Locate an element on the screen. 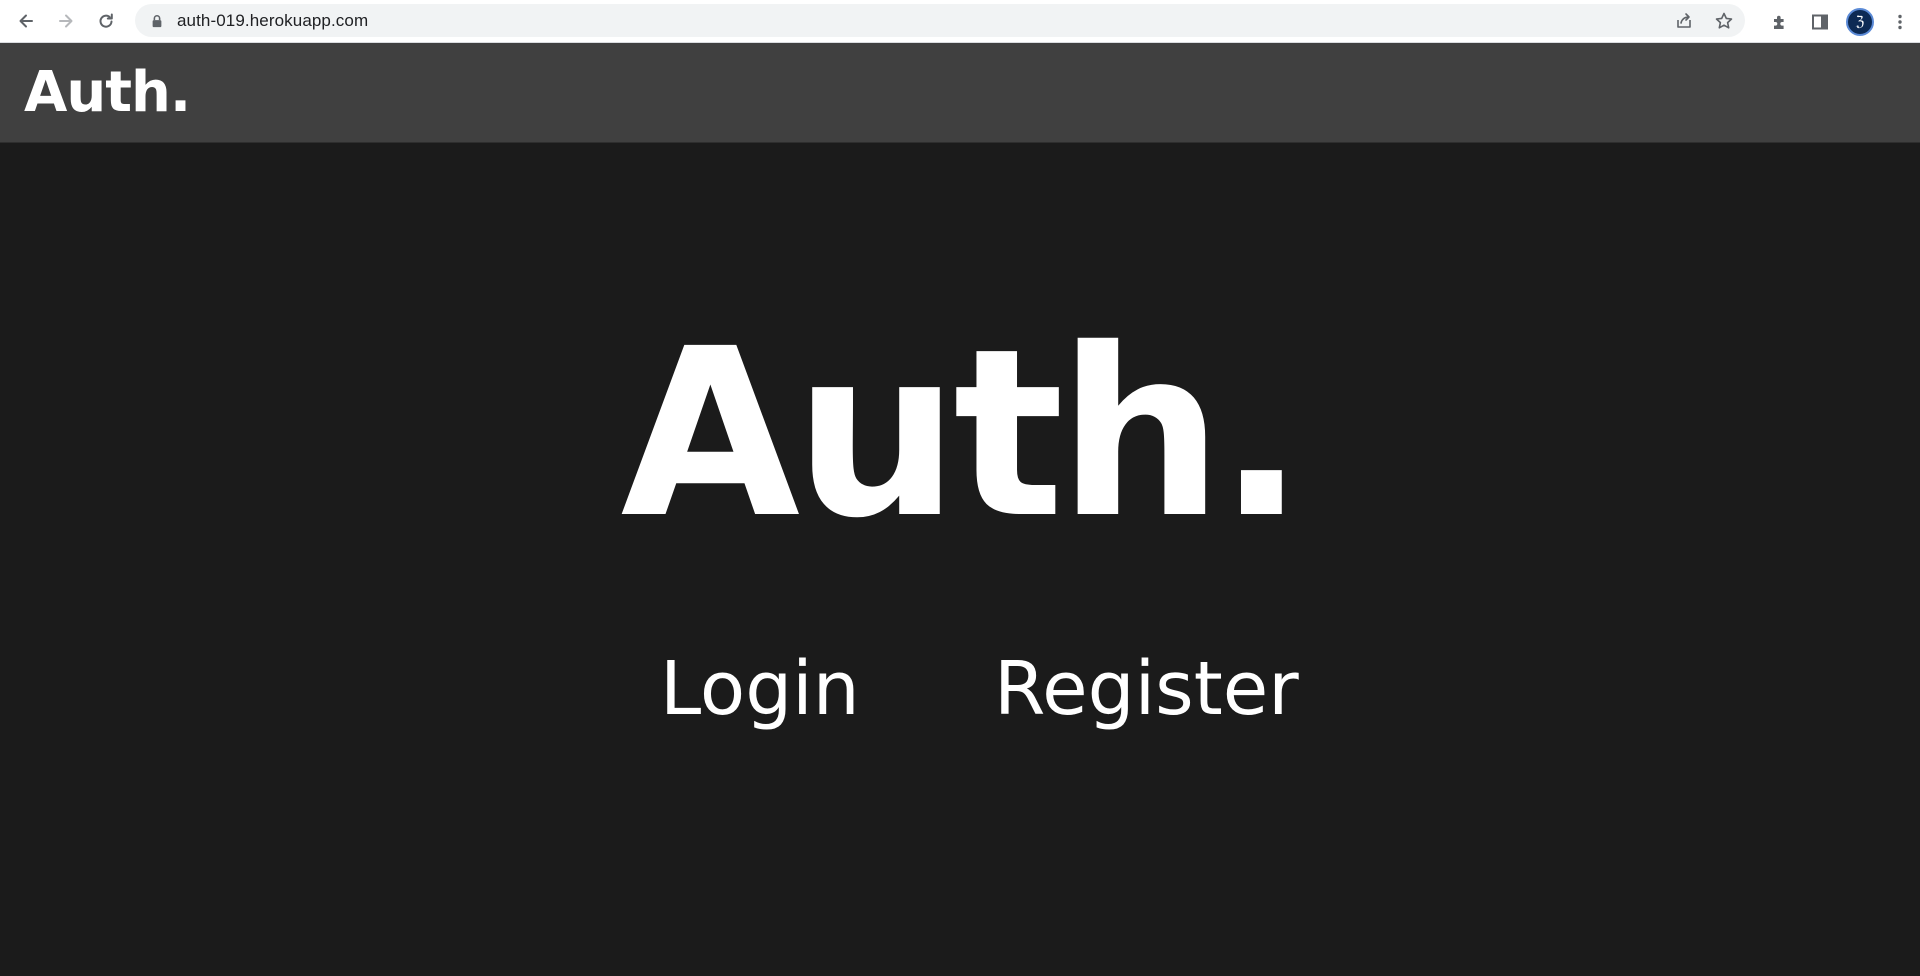  lock-icon is located at coordinates (157, 21).